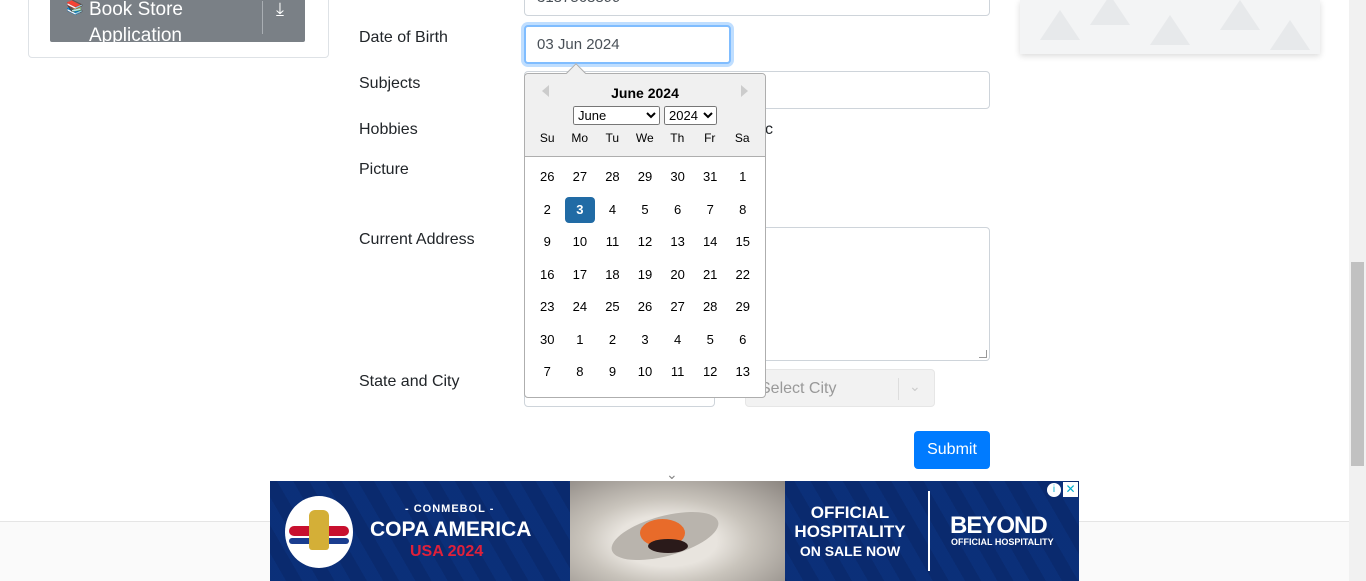 The image size is (1366, 581). What do you see at coordinates (547, 307) in the screenshot?
I see `datepicker-day: 23` at bounding box center [547, 307].